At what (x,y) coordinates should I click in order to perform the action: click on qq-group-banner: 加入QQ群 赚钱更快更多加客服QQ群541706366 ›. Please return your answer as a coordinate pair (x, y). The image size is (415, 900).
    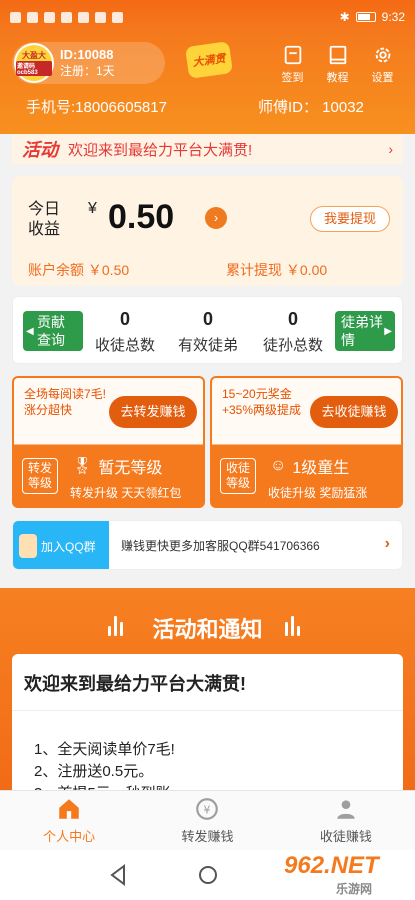
    Looking at the image, I should click on (207, 545).